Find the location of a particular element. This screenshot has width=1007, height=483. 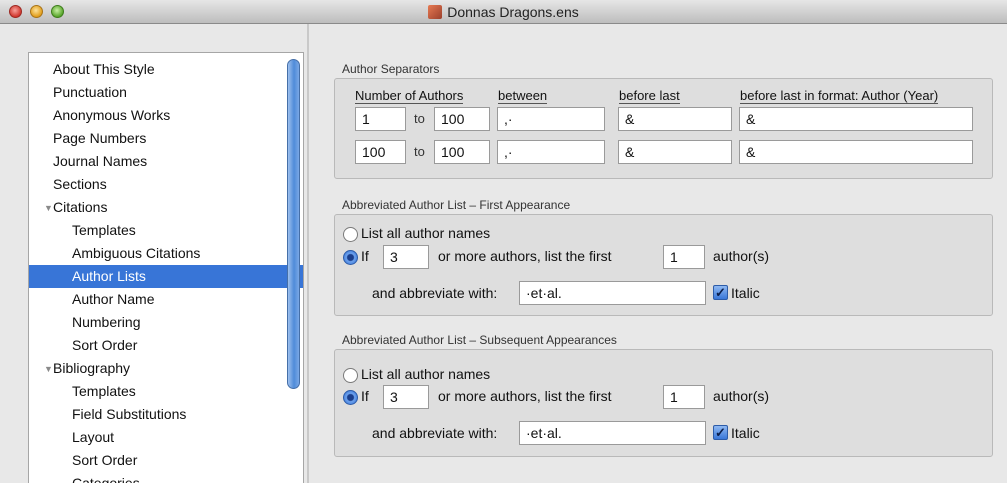

author-separators-title: Author Separators is located at coordinates (391, 69).